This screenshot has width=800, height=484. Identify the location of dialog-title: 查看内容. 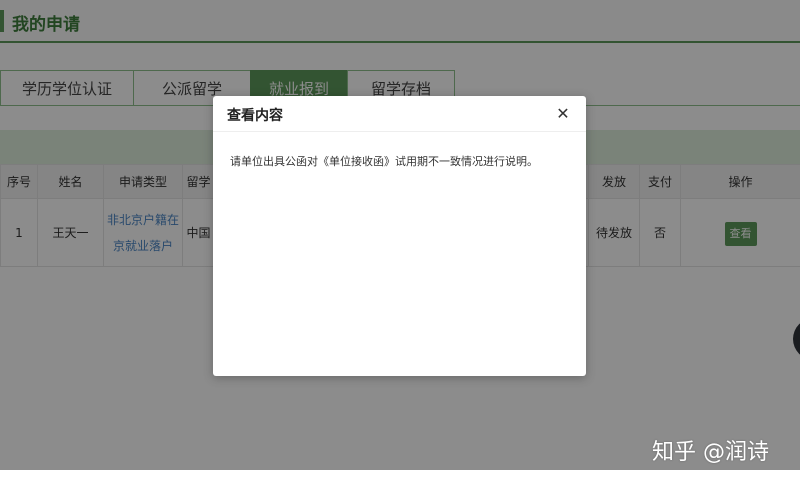
(255, 116).